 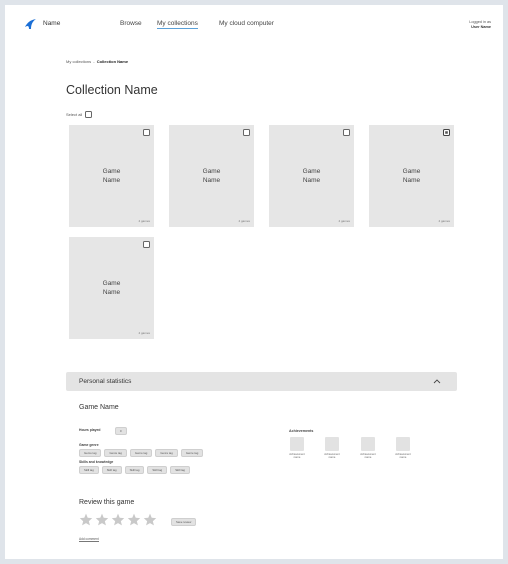 What do you see at coordinates (74, 114) in the screenshot?
I see `select-all-label: Select all` at bounding box center [74, 114].